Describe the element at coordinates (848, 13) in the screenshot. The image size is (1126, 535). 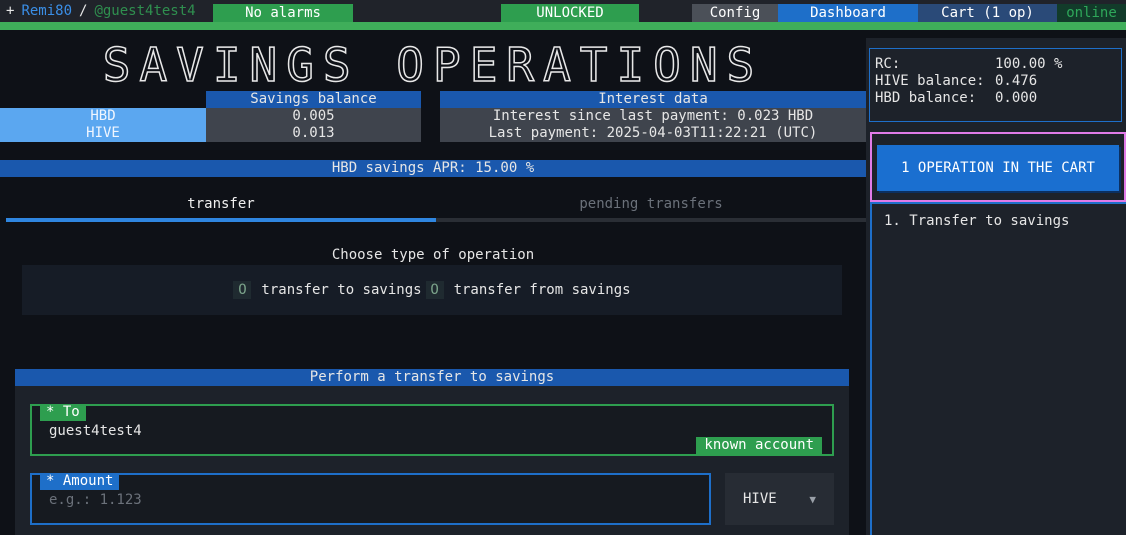
I see `dashboard-button: Dashboard` at that location.